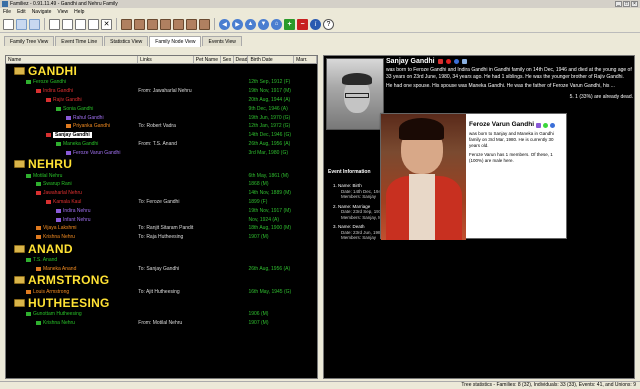  Describe the element at coordinates (80, 24) in the screenshot. I see `copy-icon` at that location.